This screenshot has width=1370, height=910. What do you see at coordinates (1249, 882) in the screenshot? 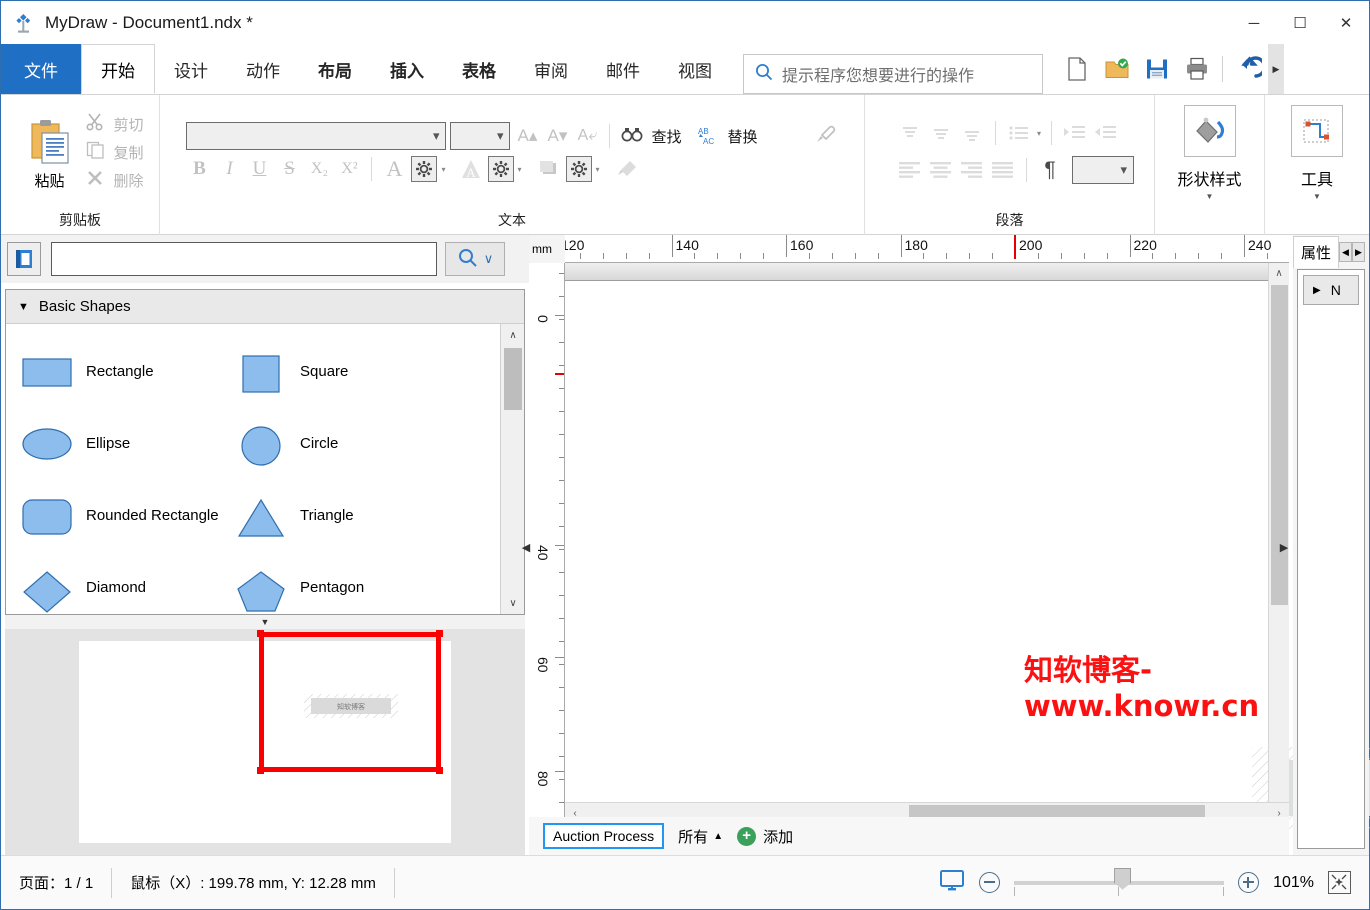
I see `zoom-in-button` at bounding box center [1249, 882].